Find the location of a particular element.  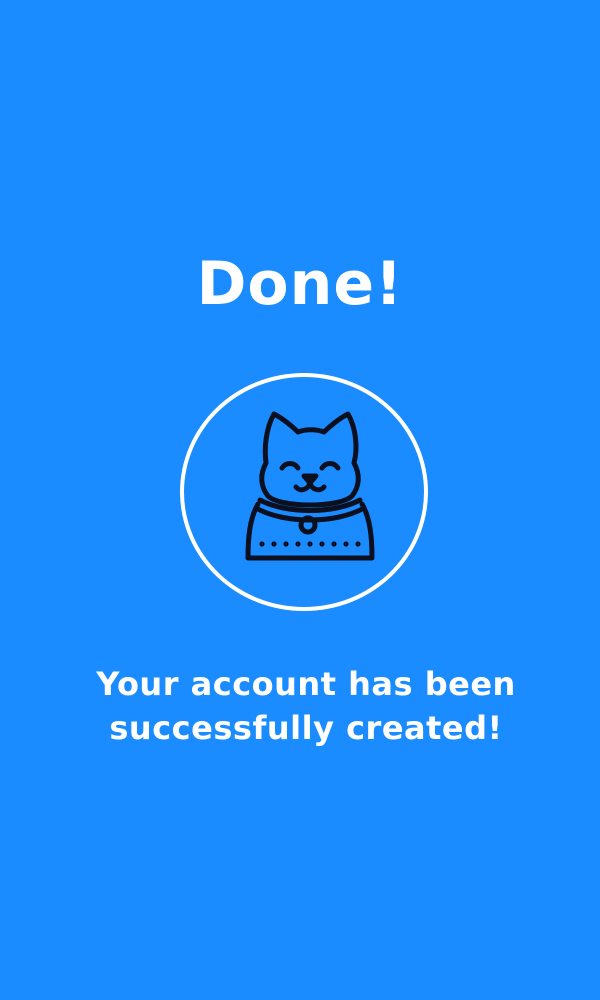

success-title: Done! is located at coordinates (300, 284).